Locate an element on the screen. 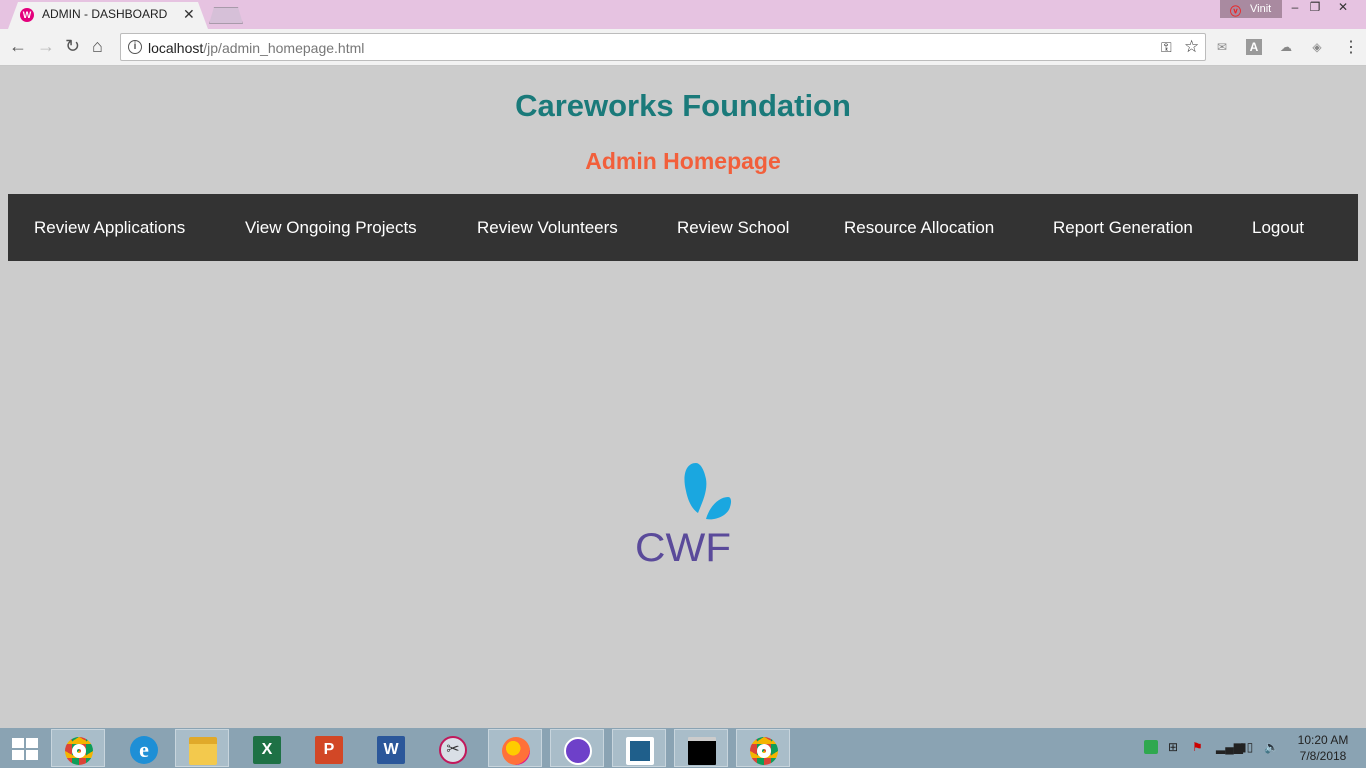 The image size is (1366, 768). taskbar-snipping-tool: ✂ is located at coordinates (453, 748).